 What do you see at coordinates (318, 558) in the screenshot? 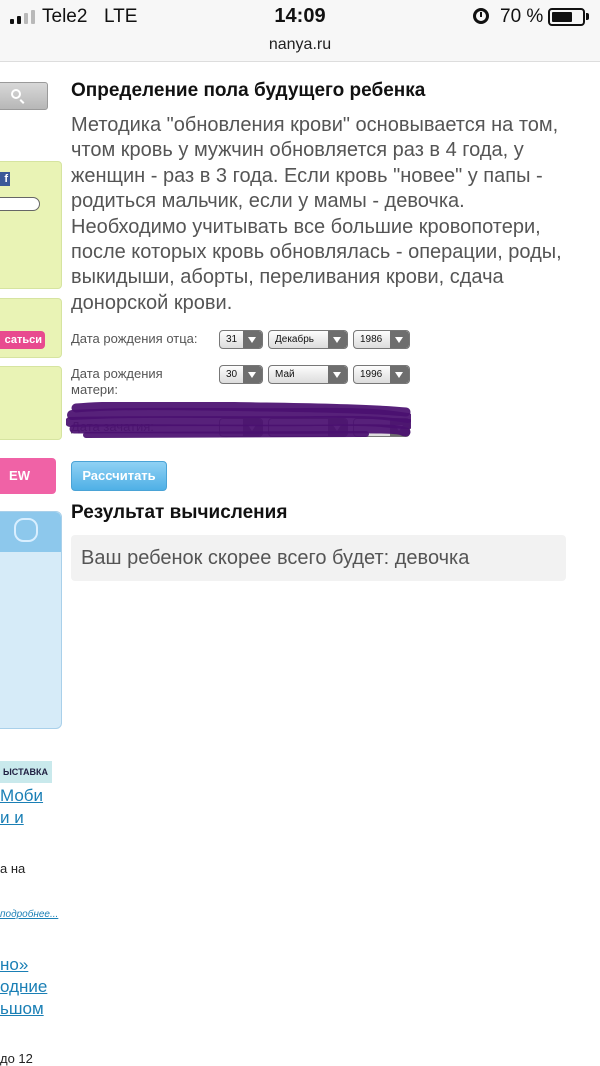
I see `result-box: Ваш ребенок скорее всего будет: девочка` at bounding box center [318, 558].